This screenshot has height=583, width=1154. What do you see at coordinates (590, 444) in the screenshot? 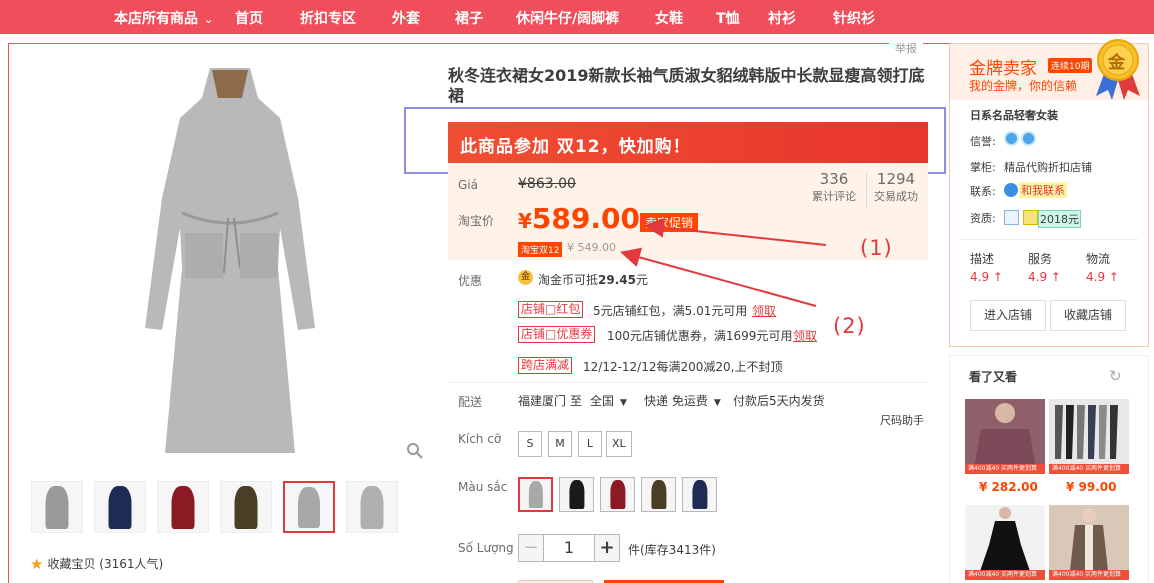
I see `size-option-l: L` at bounding box center [590, 444].